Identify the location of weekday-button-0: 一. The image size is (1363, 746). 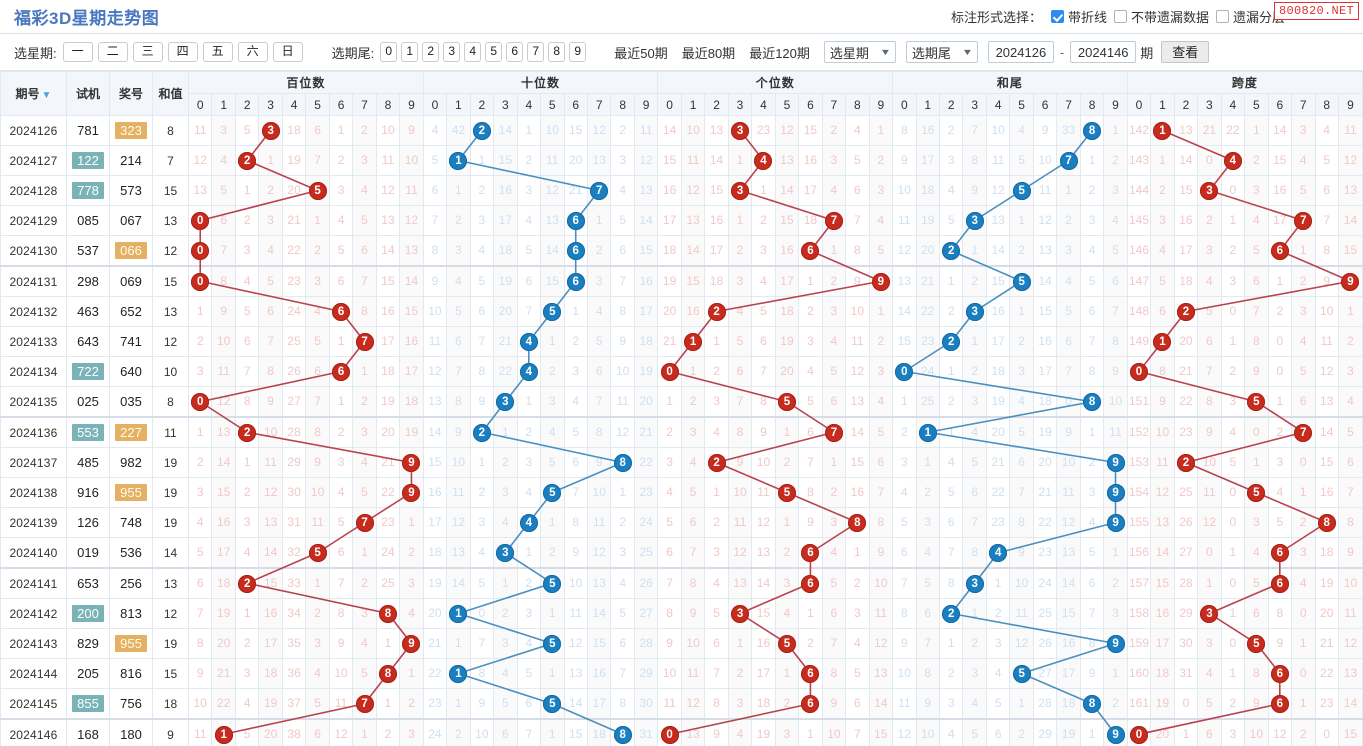
(78, 52).